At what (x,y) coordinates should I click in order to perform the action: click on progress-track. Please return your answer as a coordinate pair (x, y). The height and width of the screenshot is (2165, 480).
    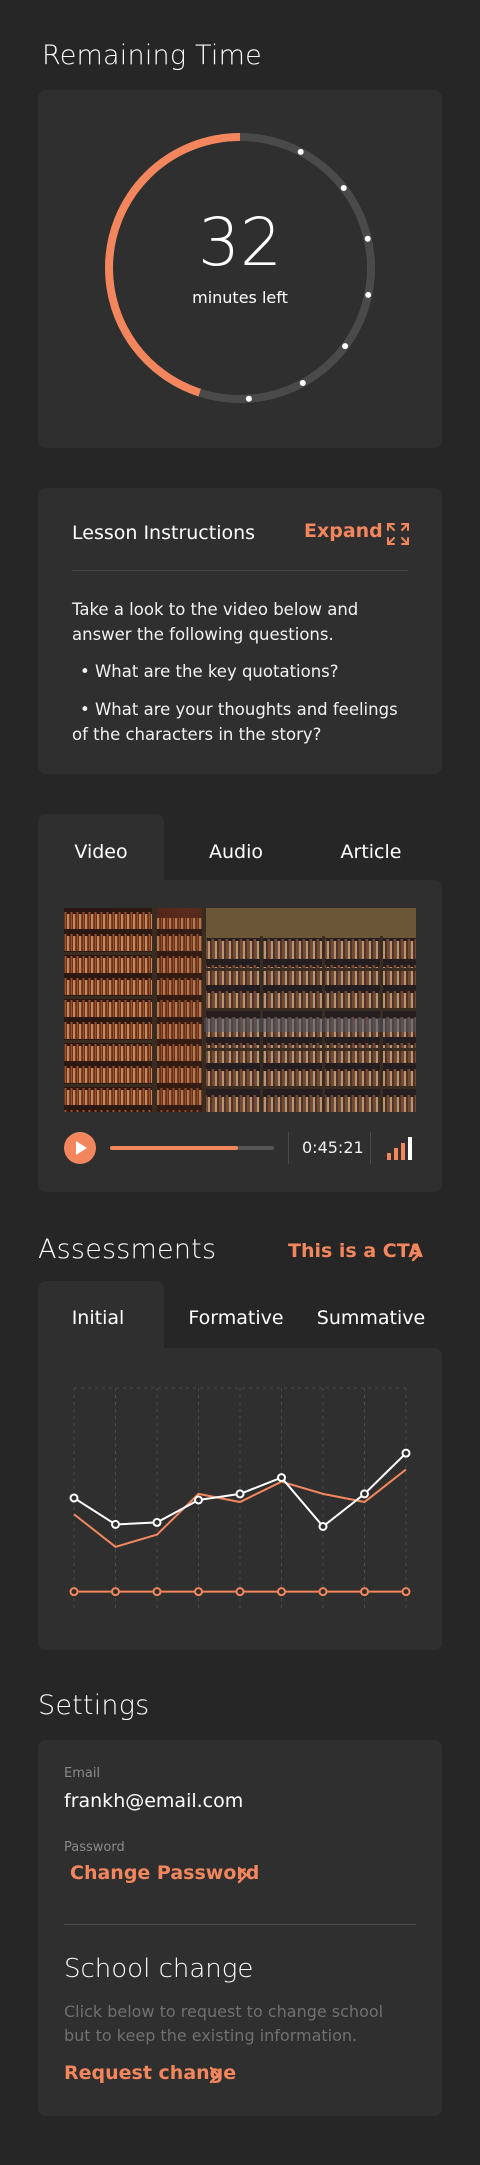
    Looking at the image, I should click on (192, 1148).